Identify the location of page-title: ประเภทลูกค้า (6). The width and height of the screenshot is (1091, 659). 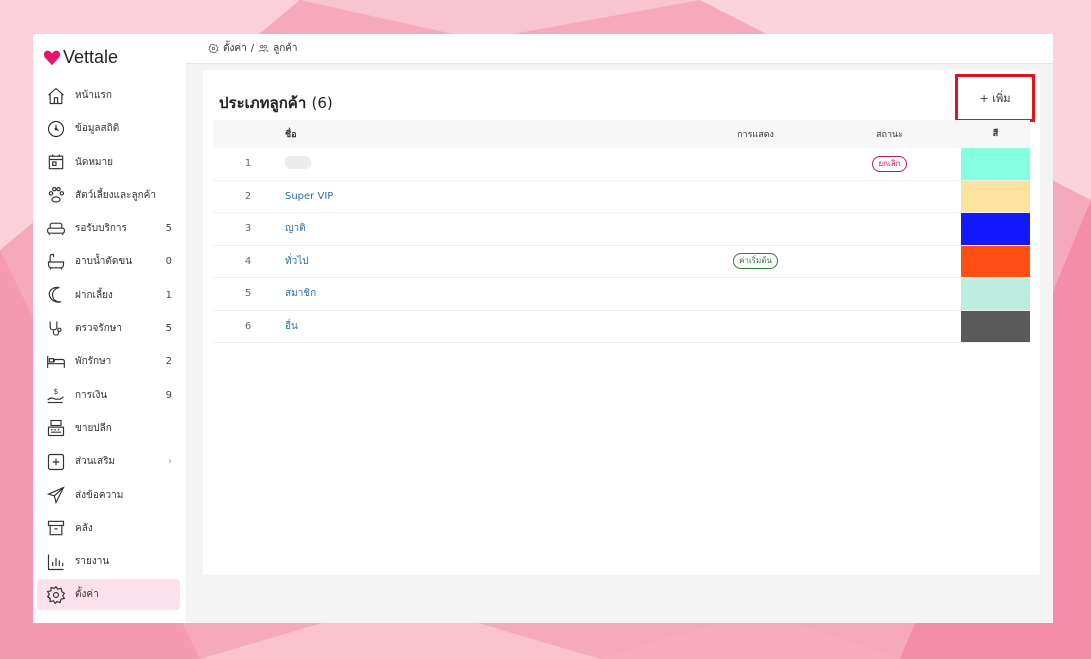
(276, 103).